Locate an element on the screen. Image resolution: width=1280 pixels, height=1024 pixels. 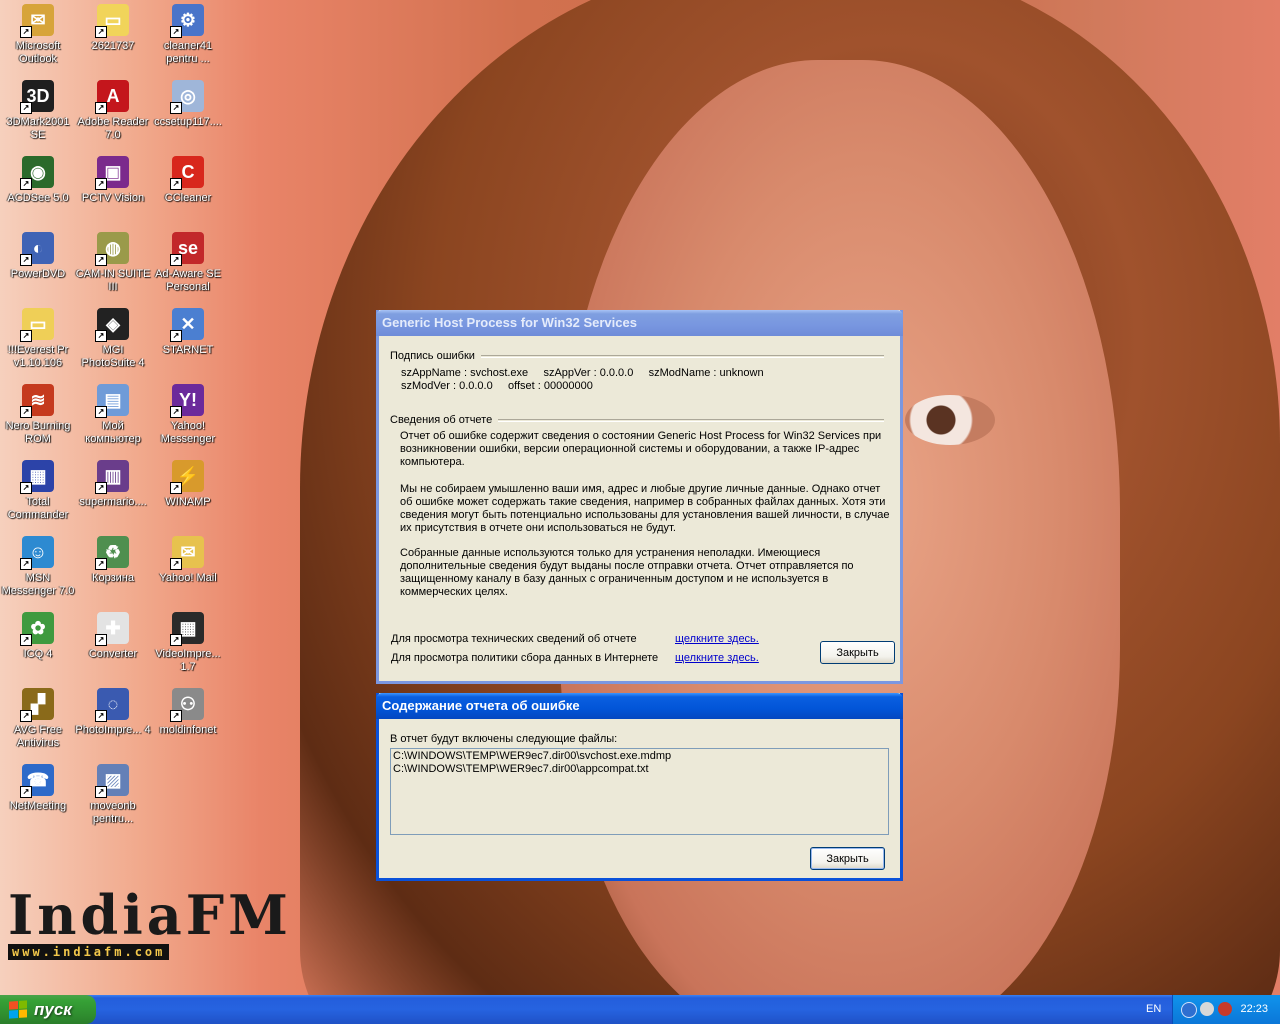
desktop-icon-label: MSN Messenger 7.0 is located at coordinates (38, 584).